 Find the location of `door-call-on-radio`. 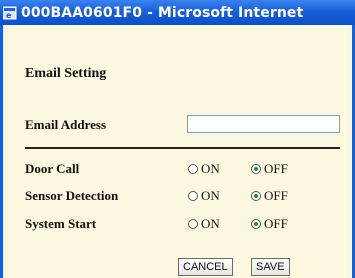

door-call-on-radio is located at coordinates (193, 169).